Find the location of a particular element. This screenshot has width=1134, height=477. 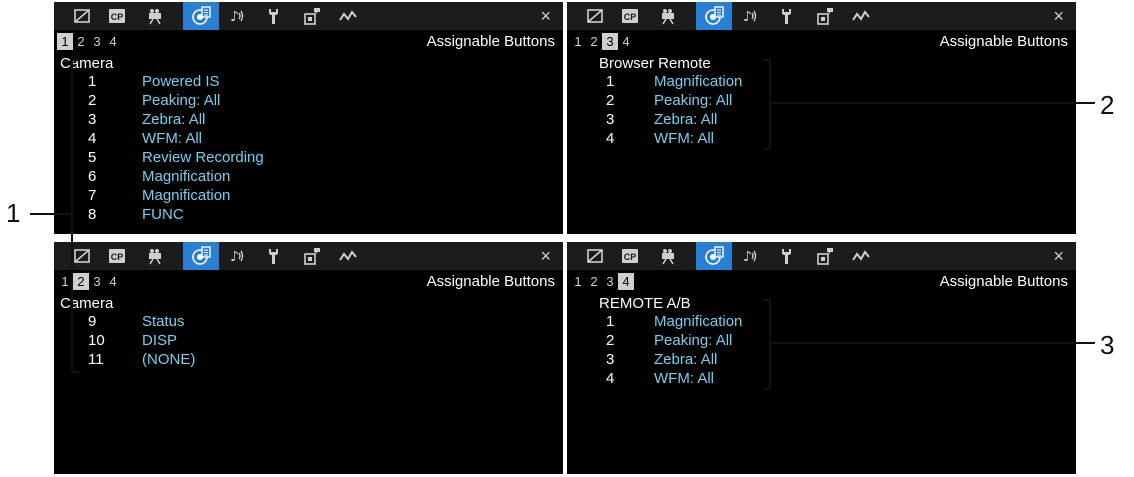

button-number: 1 is located at coordinates (610, 81).